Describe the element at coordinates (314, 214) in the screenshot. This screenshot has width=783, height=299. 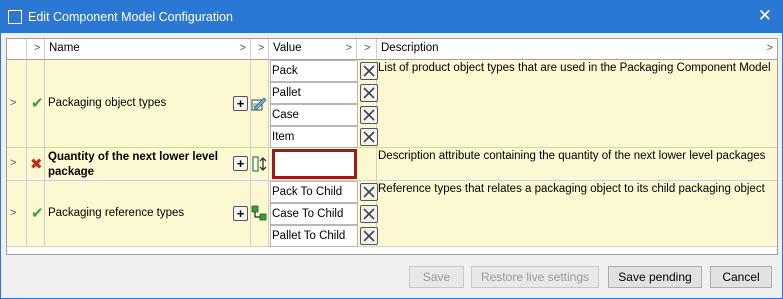
I see `value-item: Case To Child` at that location.